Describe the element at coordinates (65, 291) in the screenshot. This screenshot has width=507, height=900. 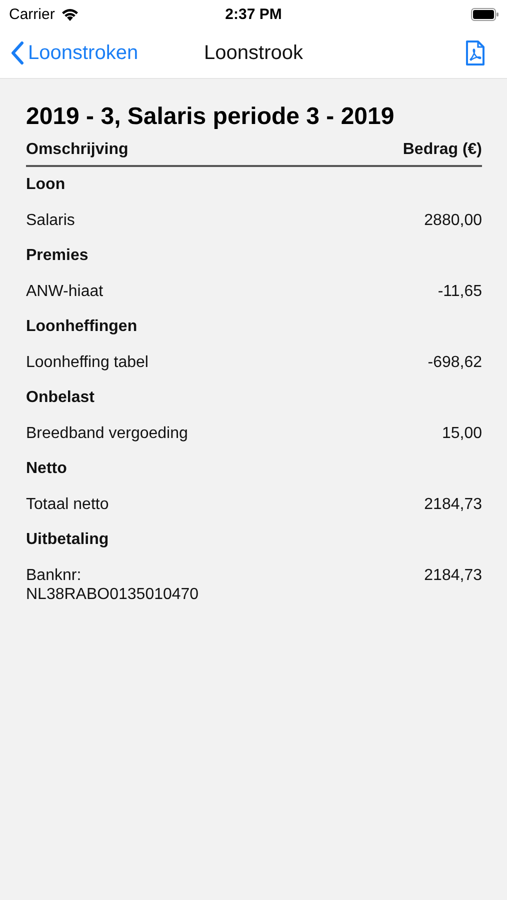
I see `line-description: ANW-hiaat` at that location.